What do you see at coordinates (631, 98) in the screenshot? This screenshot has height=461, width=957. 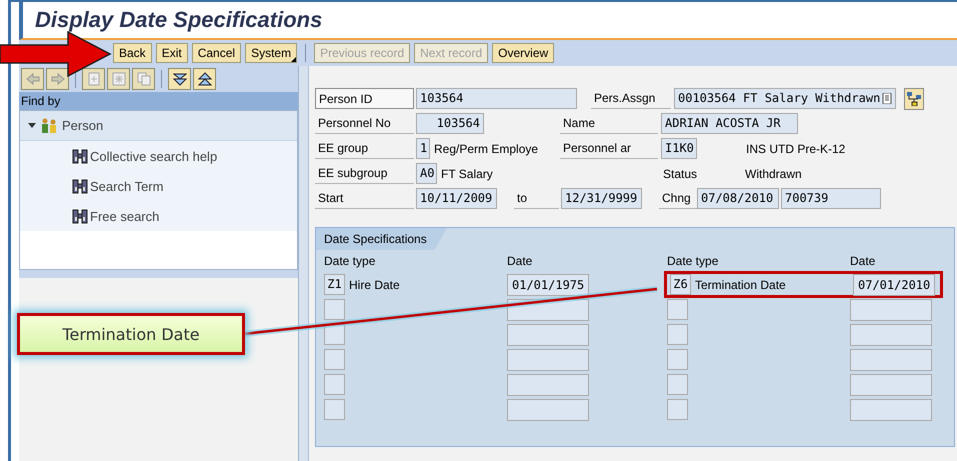 I see `field-label: Pers.Assgn` at bounding box center [631, 98].